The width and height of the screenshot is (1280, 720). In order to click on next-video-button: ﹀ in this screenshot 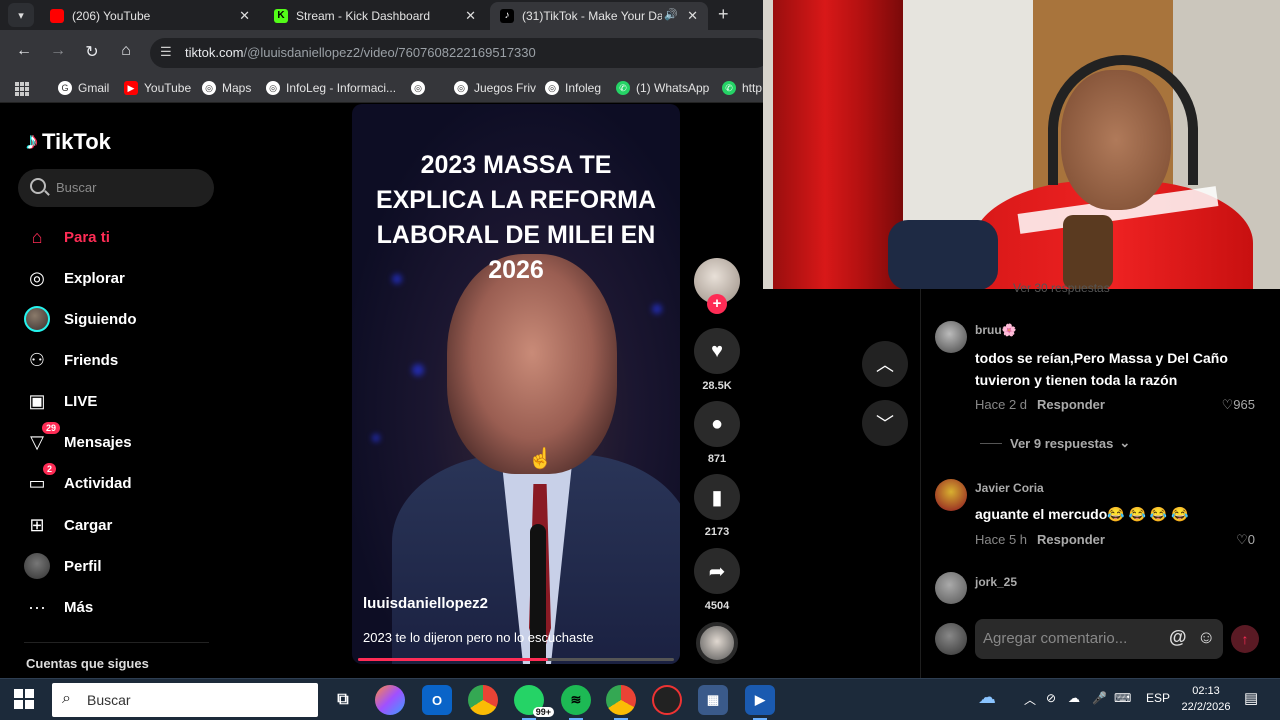, I will do `click(885, 423)`.